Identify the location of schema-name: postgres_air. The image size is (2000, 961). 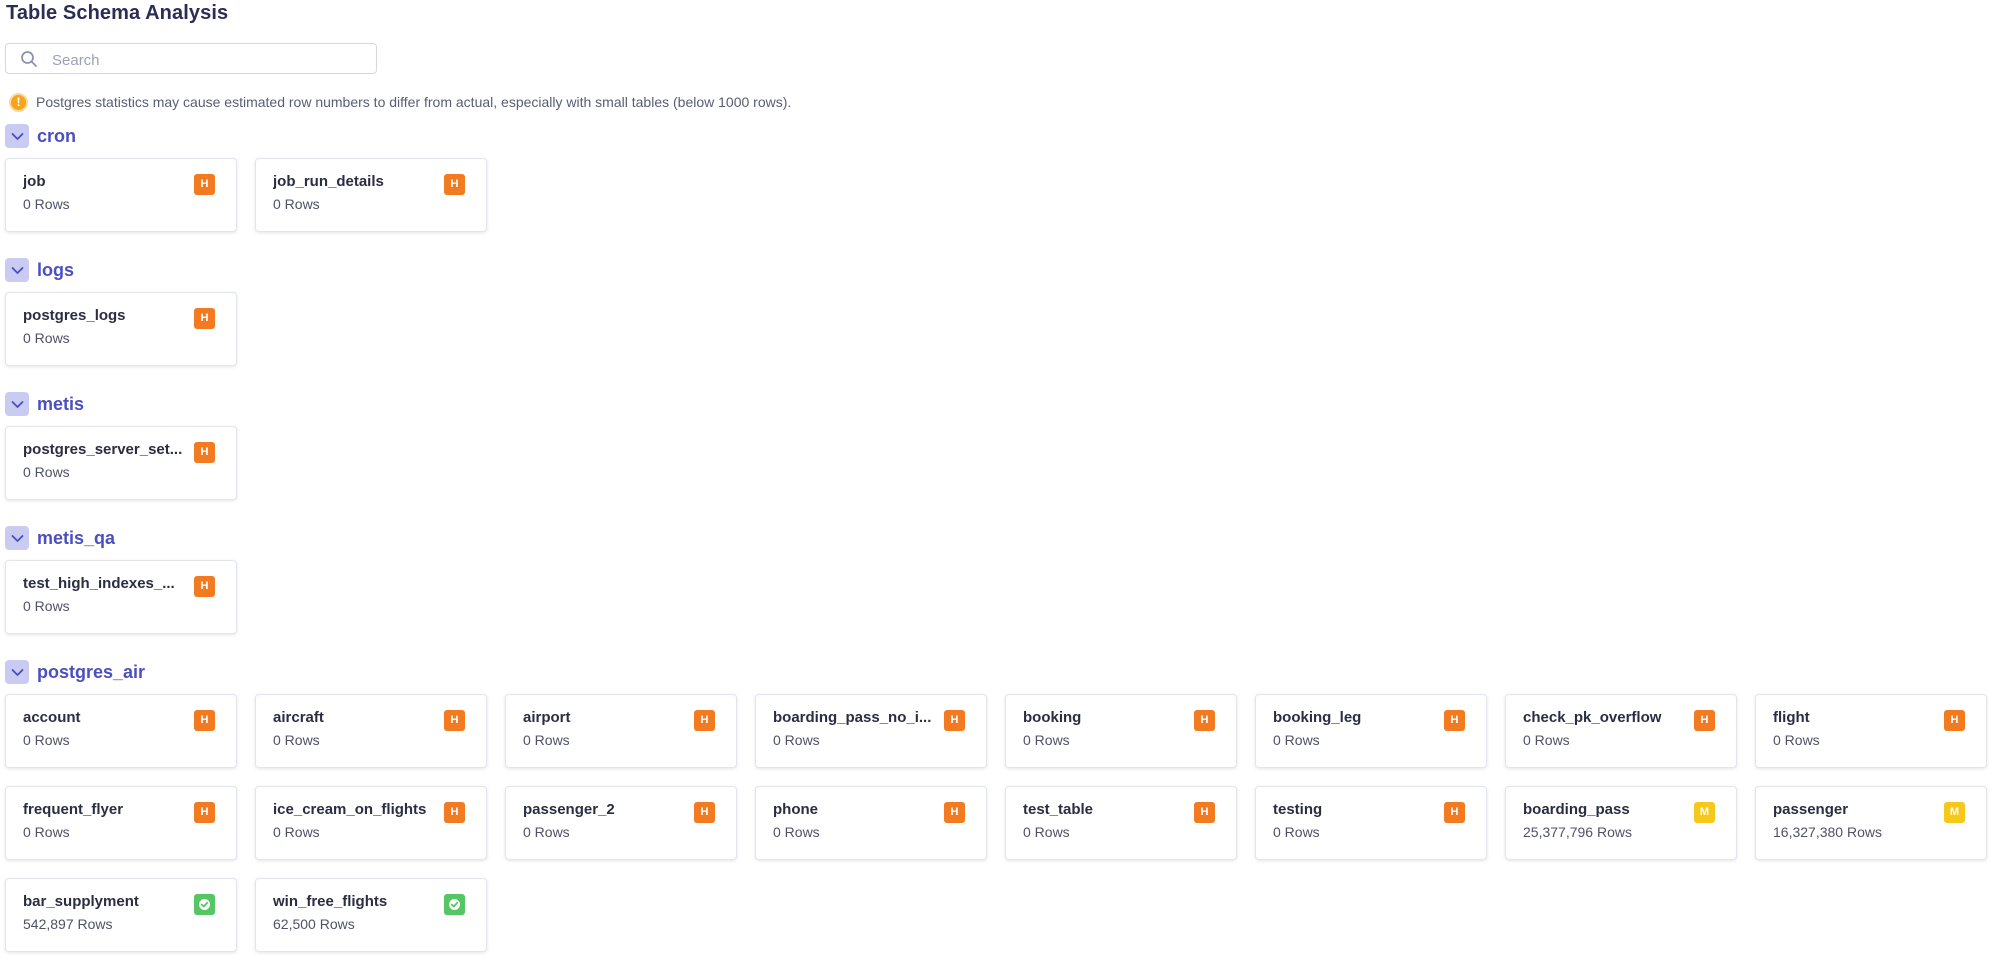
(91, 671).